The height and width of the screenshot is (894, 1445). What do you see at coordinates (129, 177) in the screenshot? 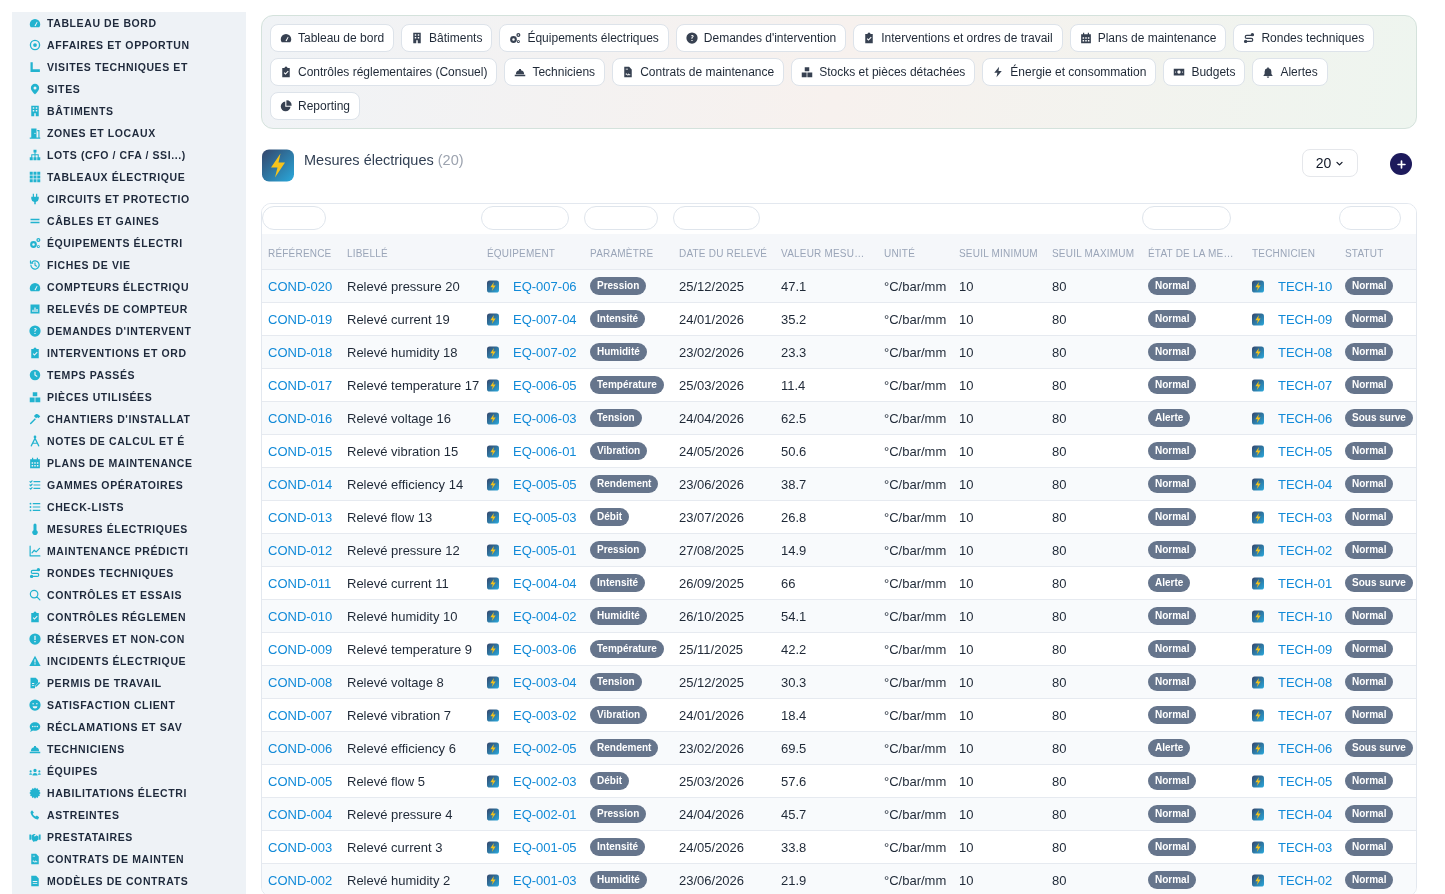
I see `sidebar-item: TABLEAUX ÉLECTRIQUE` at bounding box center [129, 177].